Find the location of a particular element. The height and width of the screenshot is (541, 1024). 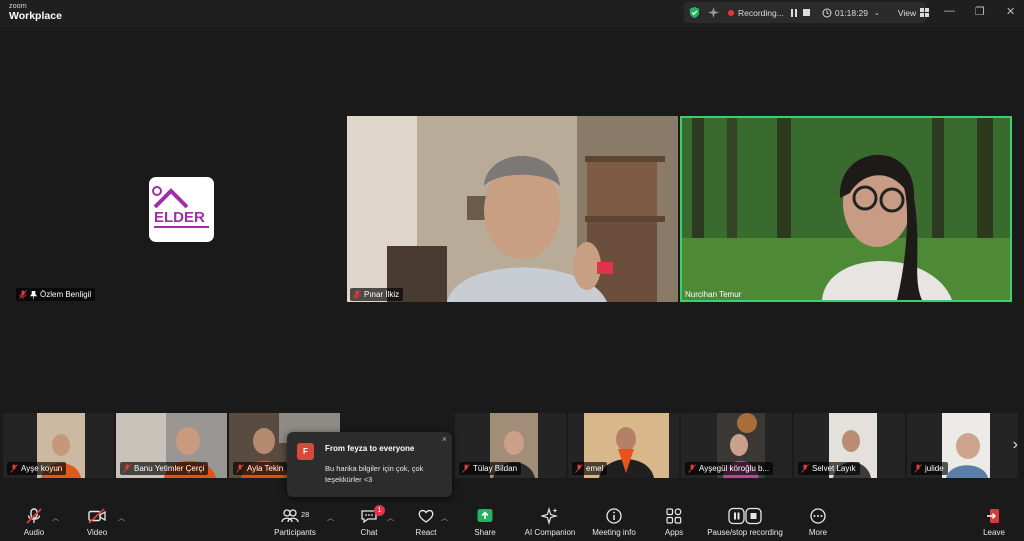

participant-name-tag: emel is located at coordinates (590, 468).